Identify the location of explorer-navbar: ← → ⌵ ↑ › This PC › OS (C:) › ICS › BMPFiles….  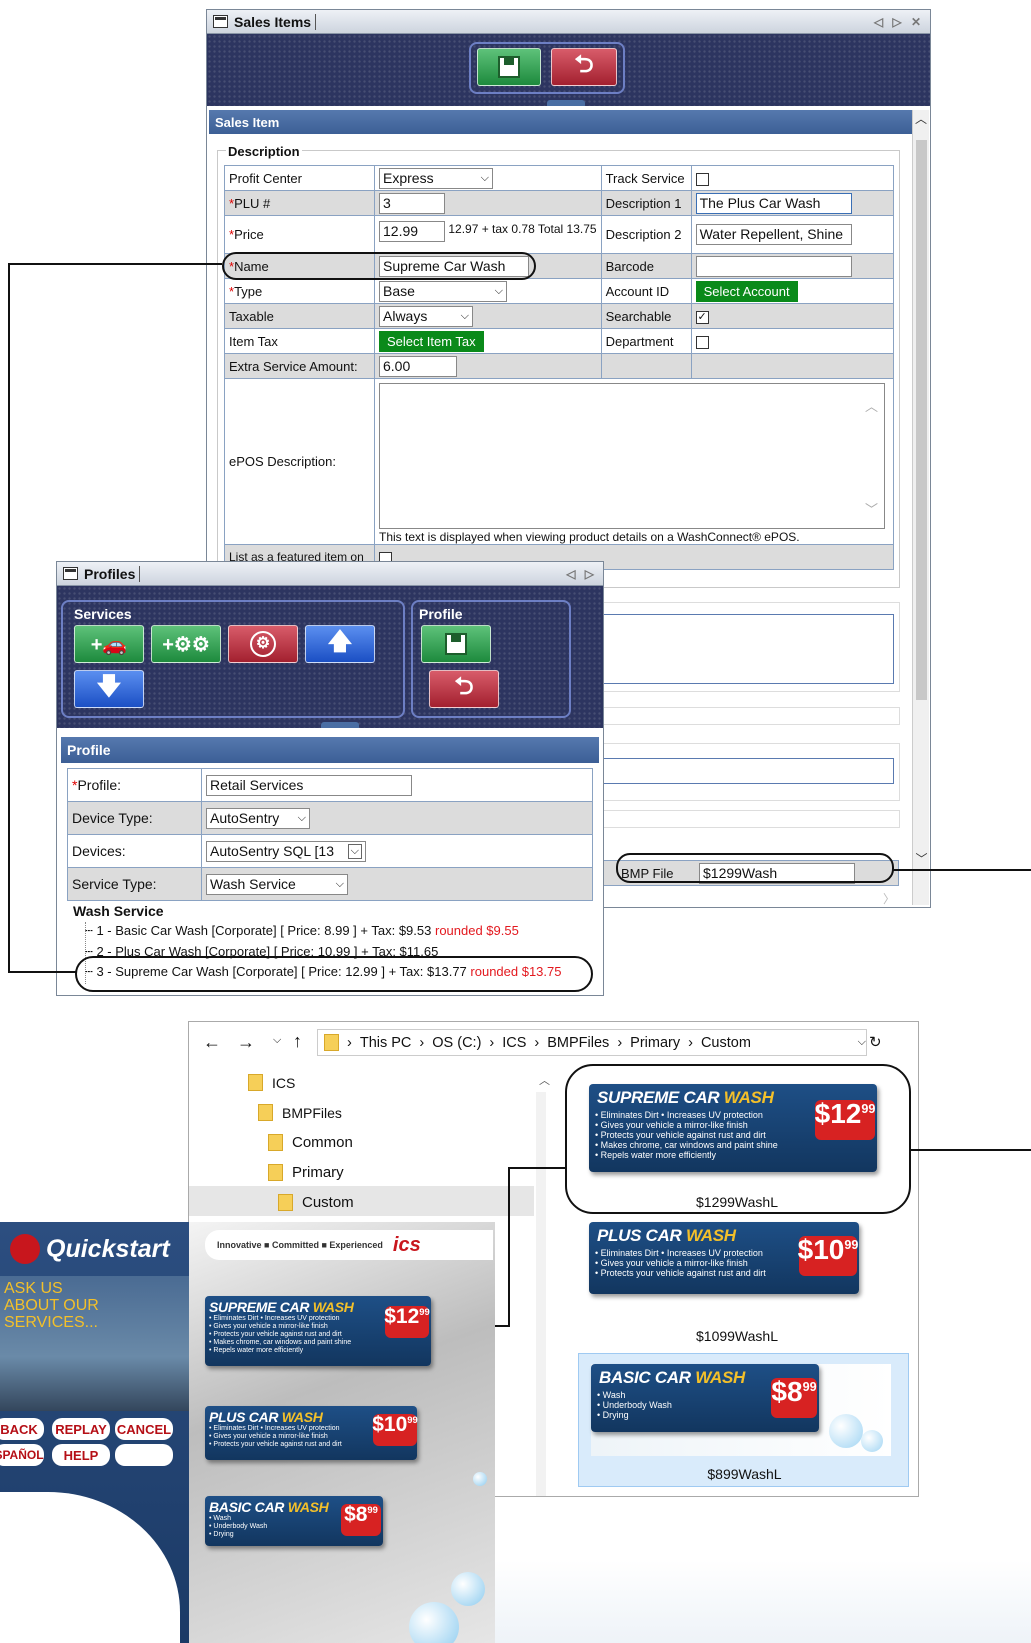
(553, 1043).